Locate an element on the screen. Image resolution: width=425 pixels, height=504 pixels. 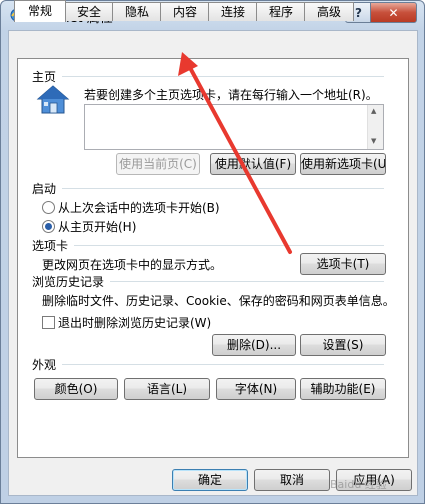
close-button: ✕ is located at coordinates (393, 12).